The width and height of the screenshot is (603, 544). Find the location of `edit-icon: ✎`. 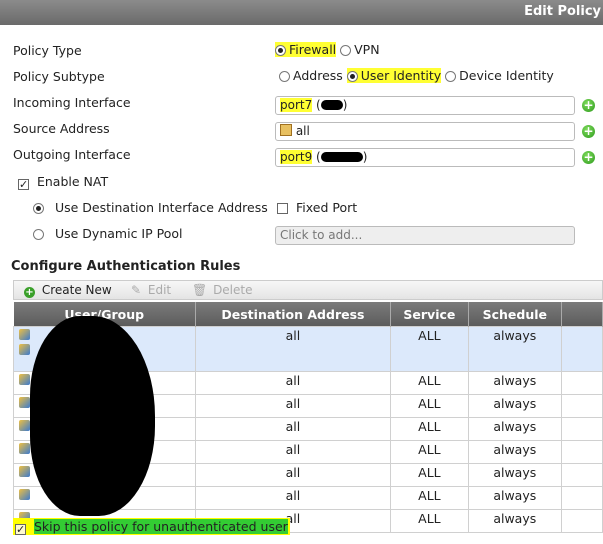

edit-icon: ✎ is located at coordinates (136, 290).